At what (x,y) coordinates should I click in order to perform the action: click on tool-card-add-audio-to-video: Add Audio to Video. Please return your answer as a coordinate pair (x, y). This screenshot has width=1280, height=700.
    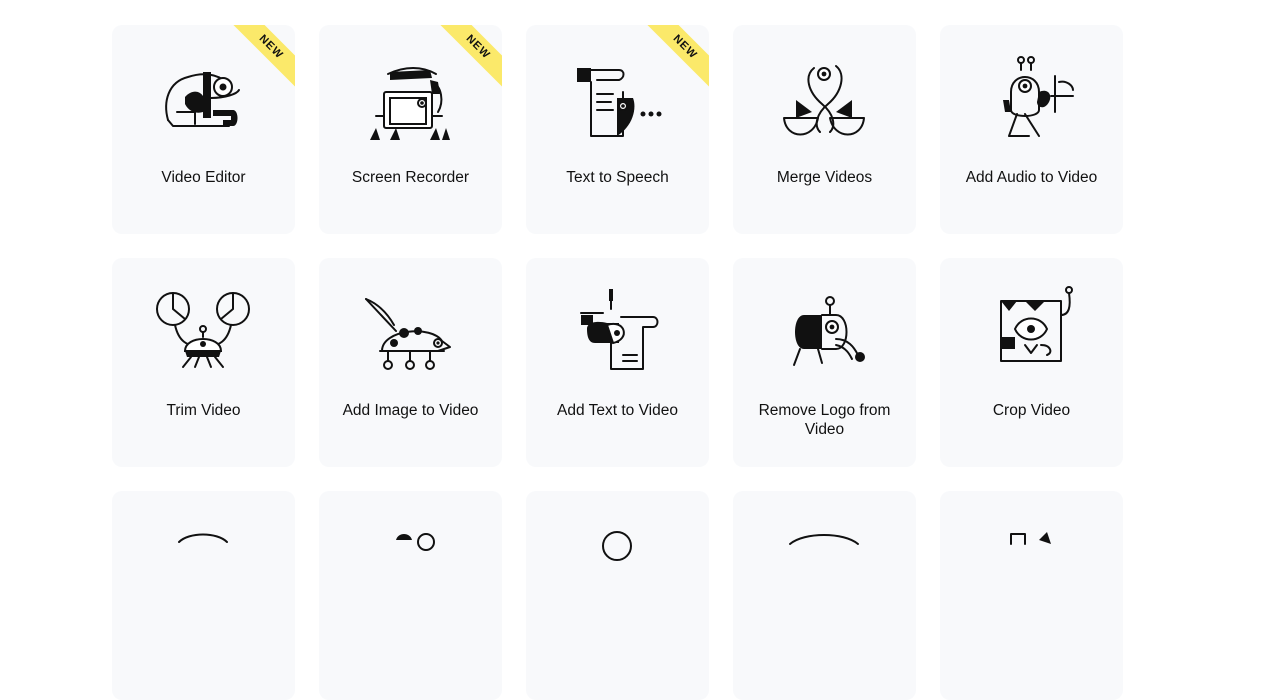
    Looking at the image, I should click on (1031, 129).